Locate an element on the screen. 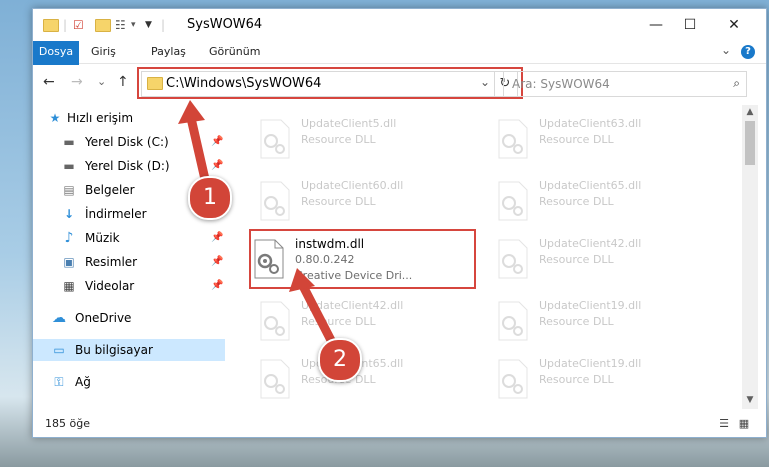  step-badge-1: 1 is located at coordinates (210, 198).